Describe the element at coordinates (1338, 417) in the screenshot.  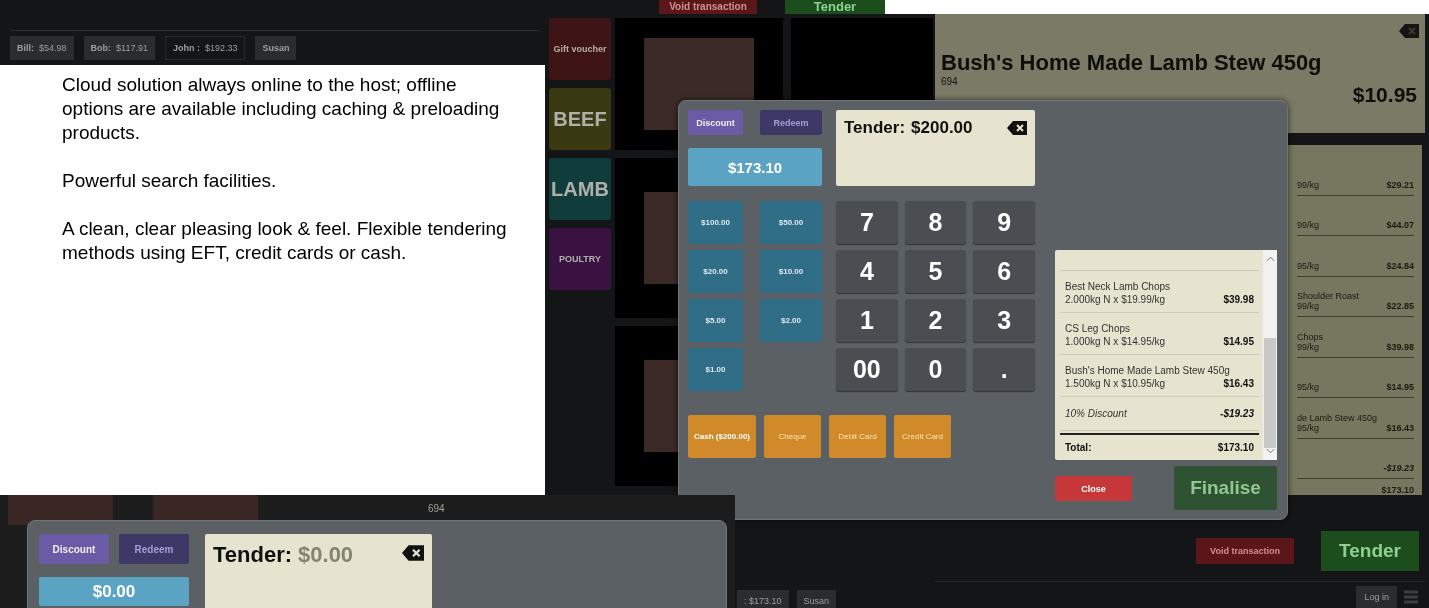
I see `order-item-name: de Lamb Stew 450g` at that location.